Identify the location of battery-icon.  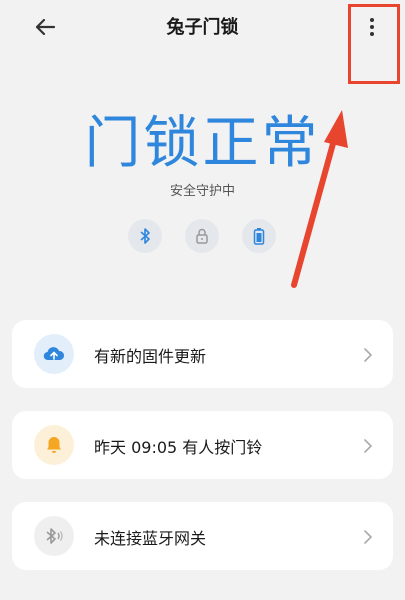
(259, 236).